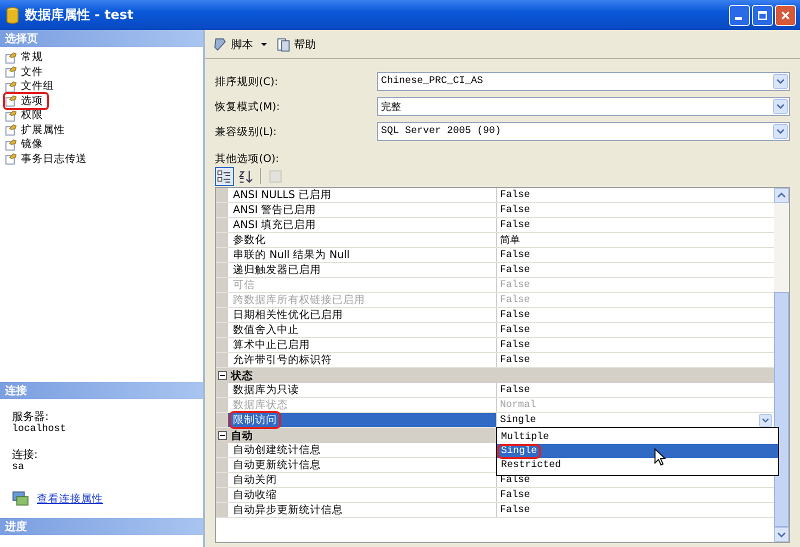 Image resolution: width=800 pixels, height=547 pixels. What do you see at coordinates (247, 159) in the screenshot?
I see `other-options-label: 其他选项(O):` at bounding box center [247, 159].